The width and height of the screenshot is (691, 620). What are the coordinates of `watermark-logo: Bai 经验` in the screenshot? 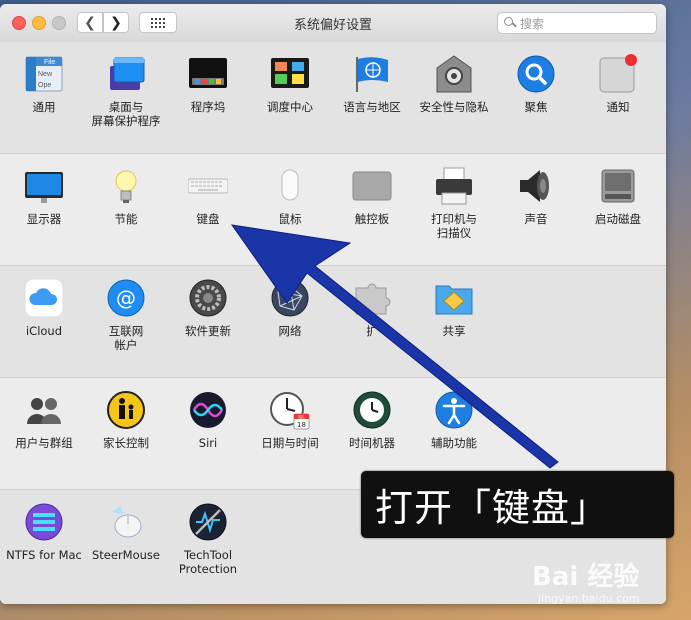 It's located at (586, 577).